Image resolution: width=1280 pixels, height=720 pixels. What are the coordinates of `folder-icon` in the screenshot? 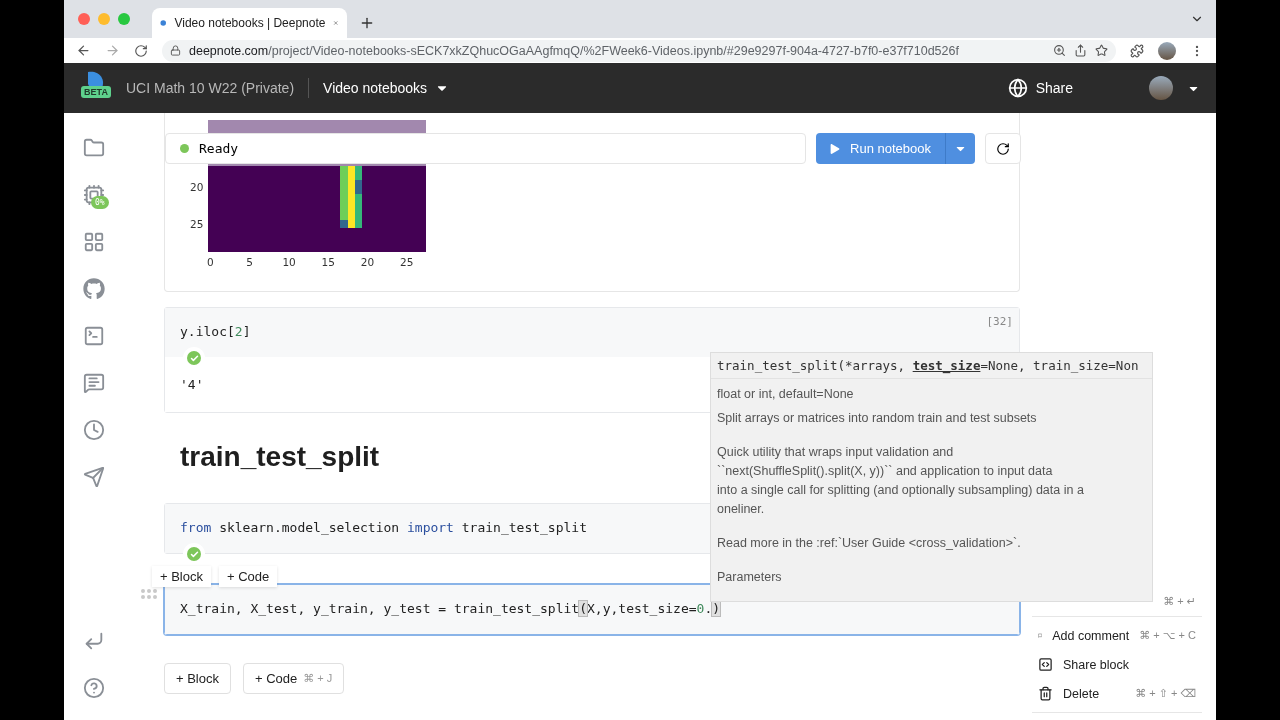 It's located at (94, 148).